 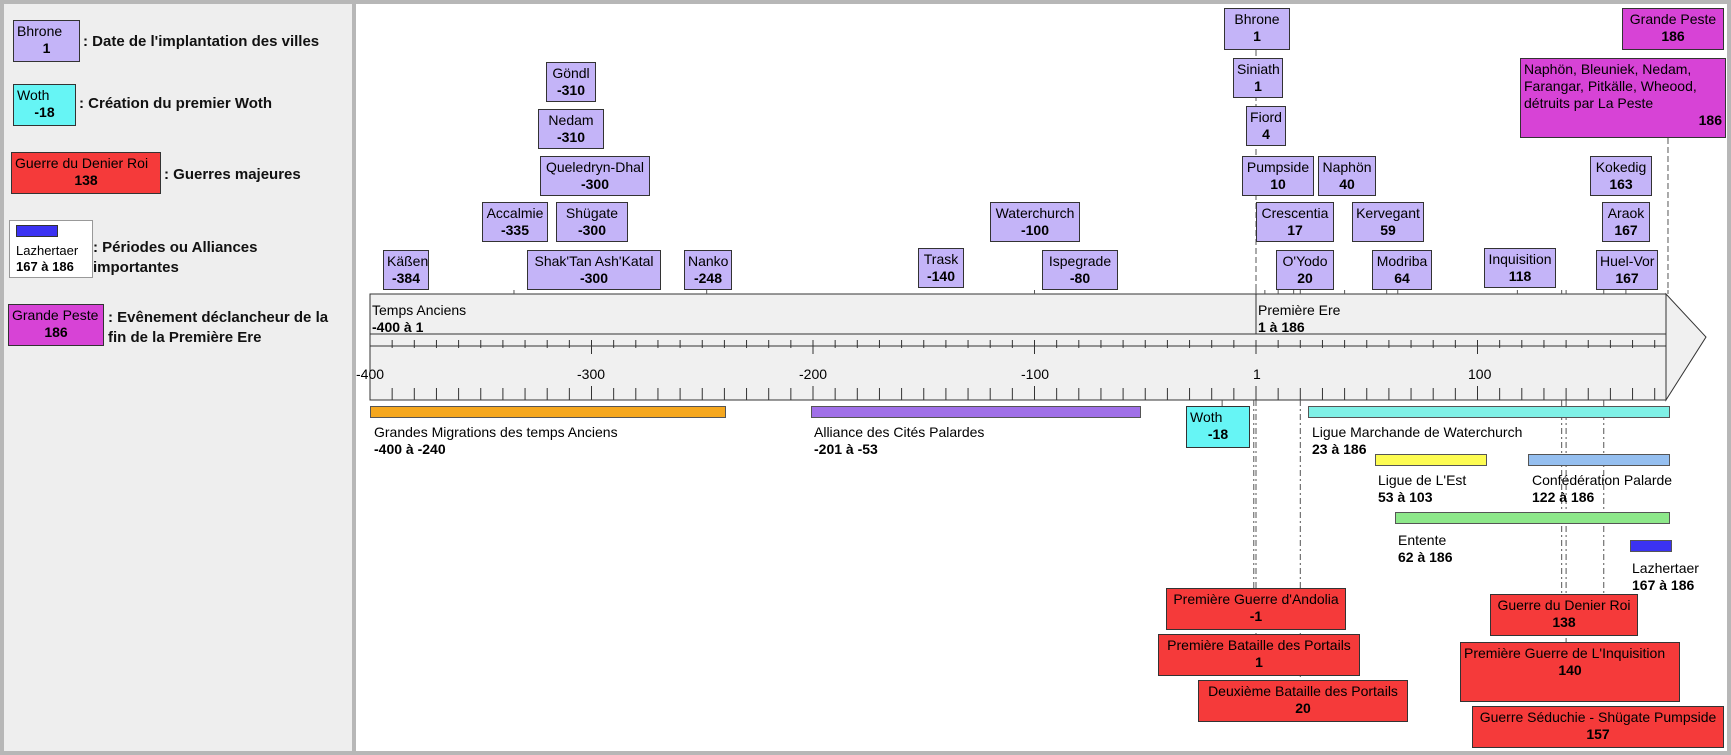 I want to click on tick-label: -400, so click(x=370, y=374).